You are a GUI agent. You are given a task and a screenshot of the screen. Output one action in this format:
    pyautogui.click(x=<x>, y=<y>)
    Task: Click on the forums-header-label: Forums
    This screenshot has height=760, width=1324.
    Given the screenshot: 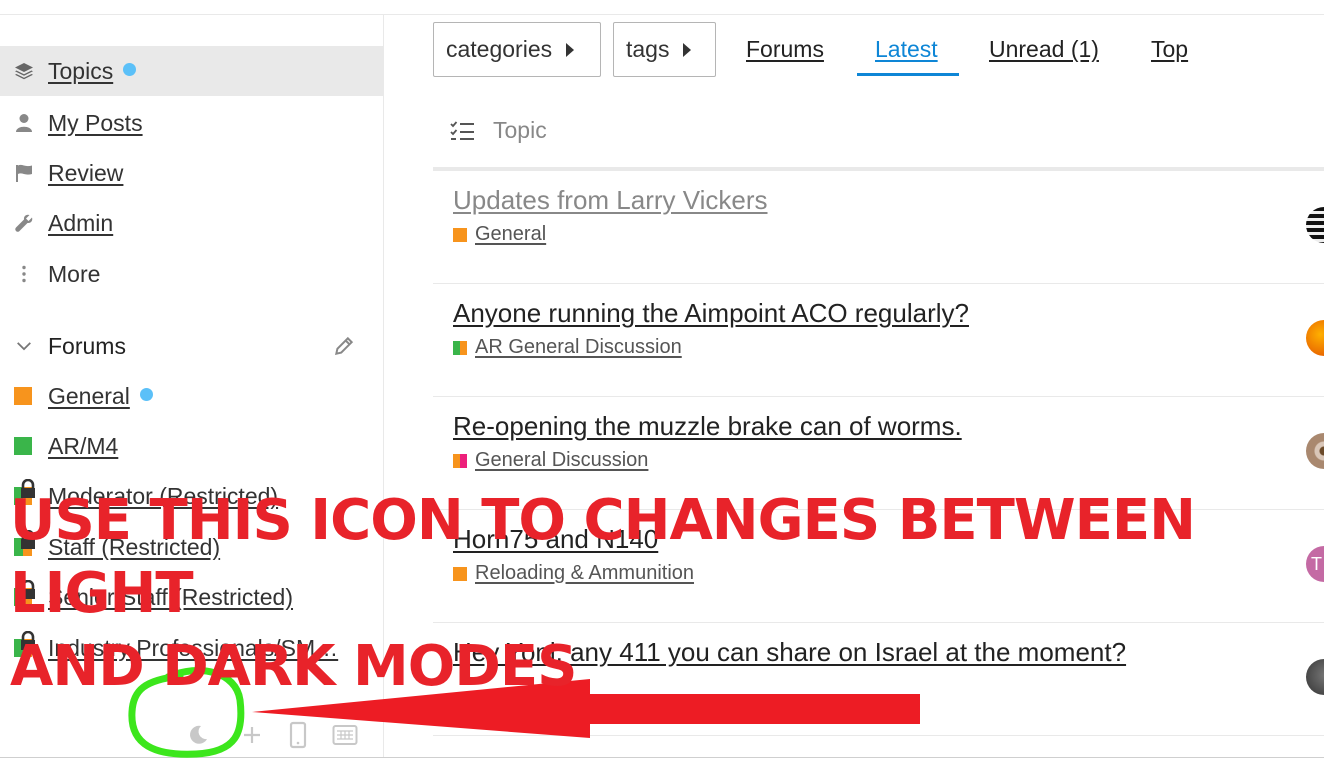 What is the action you would take?
    pyautogui.click(x=87, y=345)
    